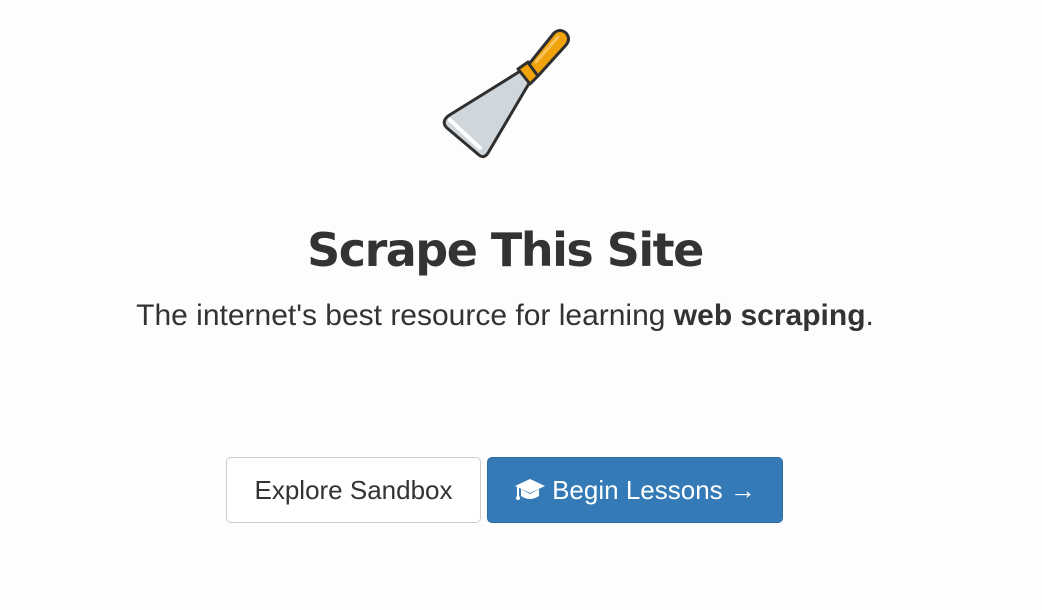 Image resolution: width=1042 pixels, height=610 pixels. Describe the element at coordinates (869, 315) in the screenshot. I see `tagline-period: .` at that location.